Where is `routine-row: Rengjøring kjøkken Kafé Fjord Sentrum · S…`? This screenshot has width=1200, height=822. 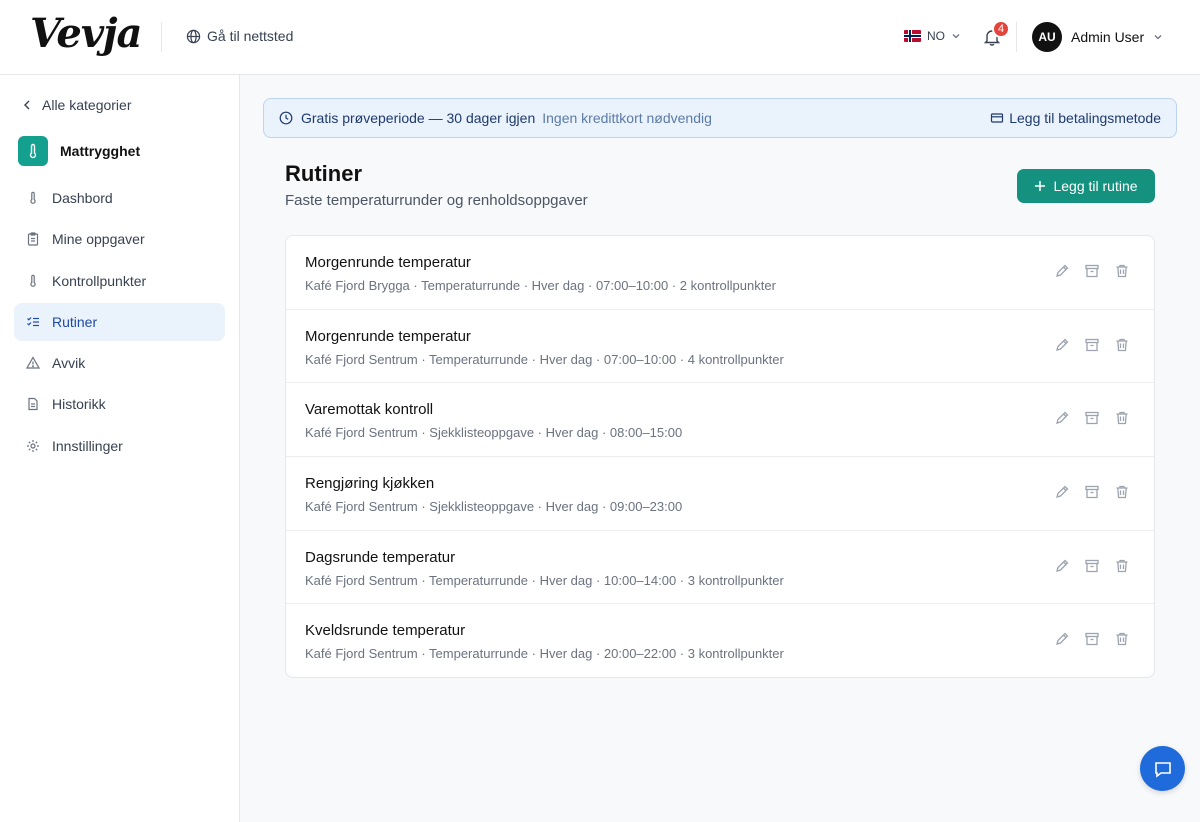 routine-row: Rengjøring kjøkken Kafé Fjord Sentrum · S… is located at coordinates (720, 494).